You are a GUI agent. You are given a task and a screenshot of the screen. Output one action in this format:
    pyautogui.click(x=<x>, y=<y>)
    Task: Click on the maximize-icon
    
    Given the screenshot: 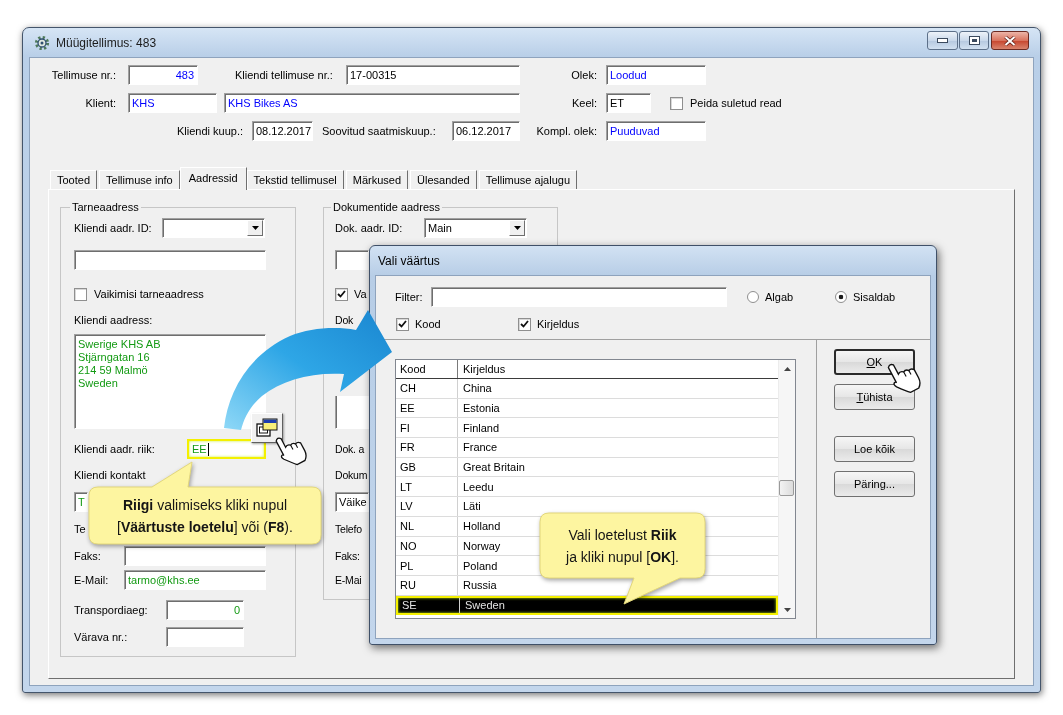 What is the action you would take?
    pyautogui.click(x=974, y=40)
    